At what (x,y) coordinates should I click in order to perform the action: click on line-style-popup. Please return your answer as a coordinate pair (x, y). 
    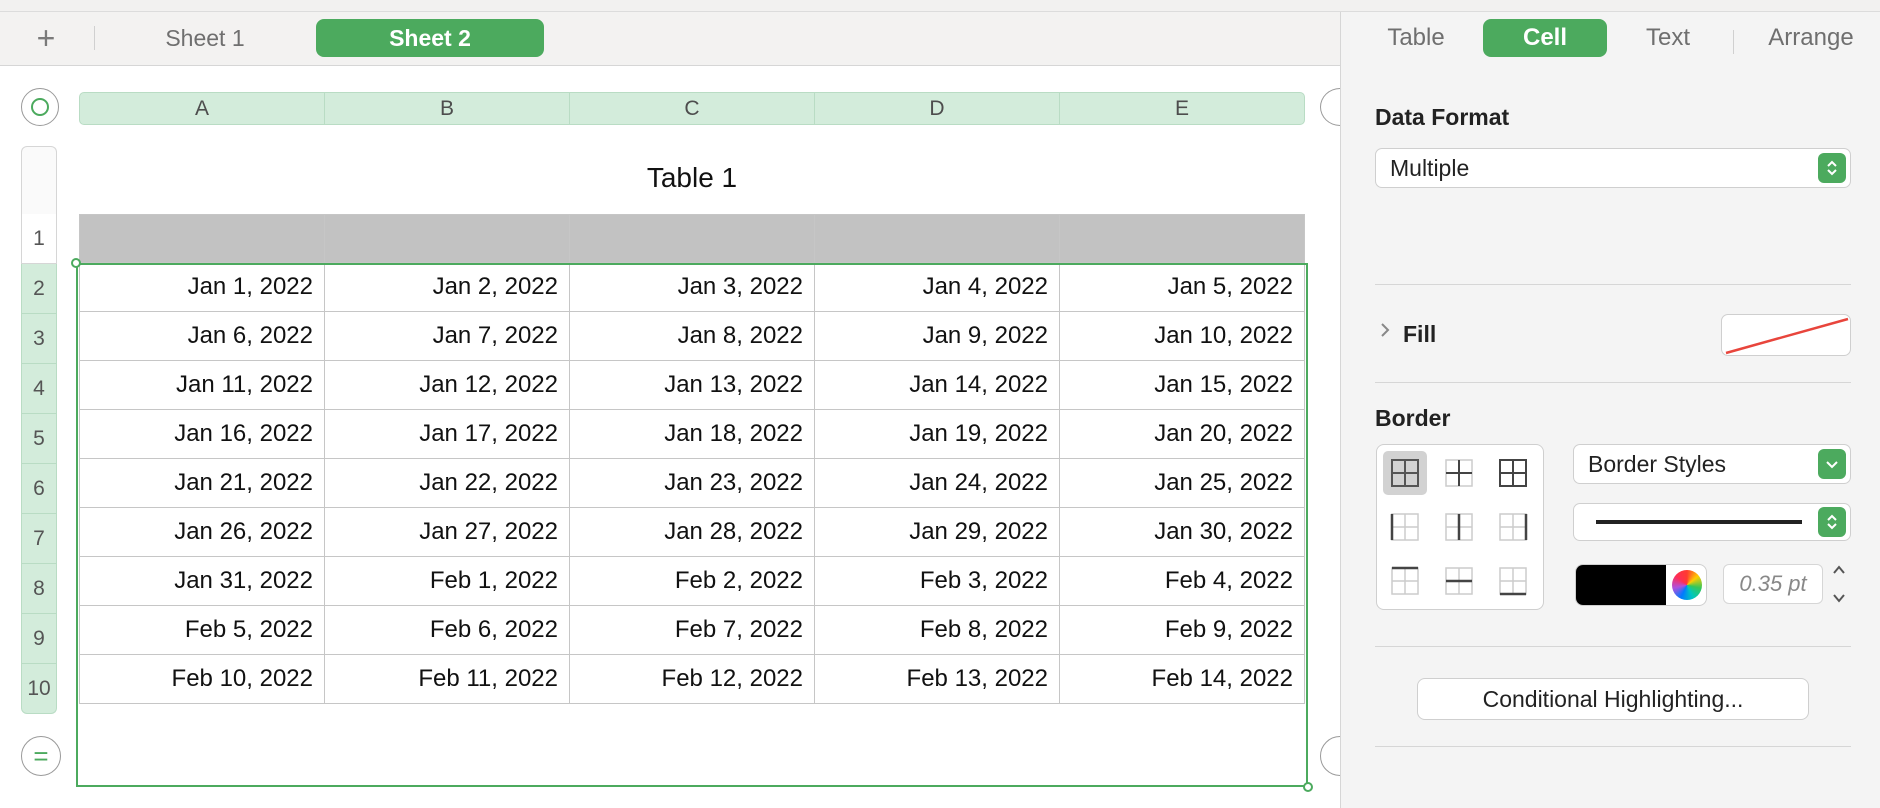
    Looking at the image, I should click on (1712, 522).